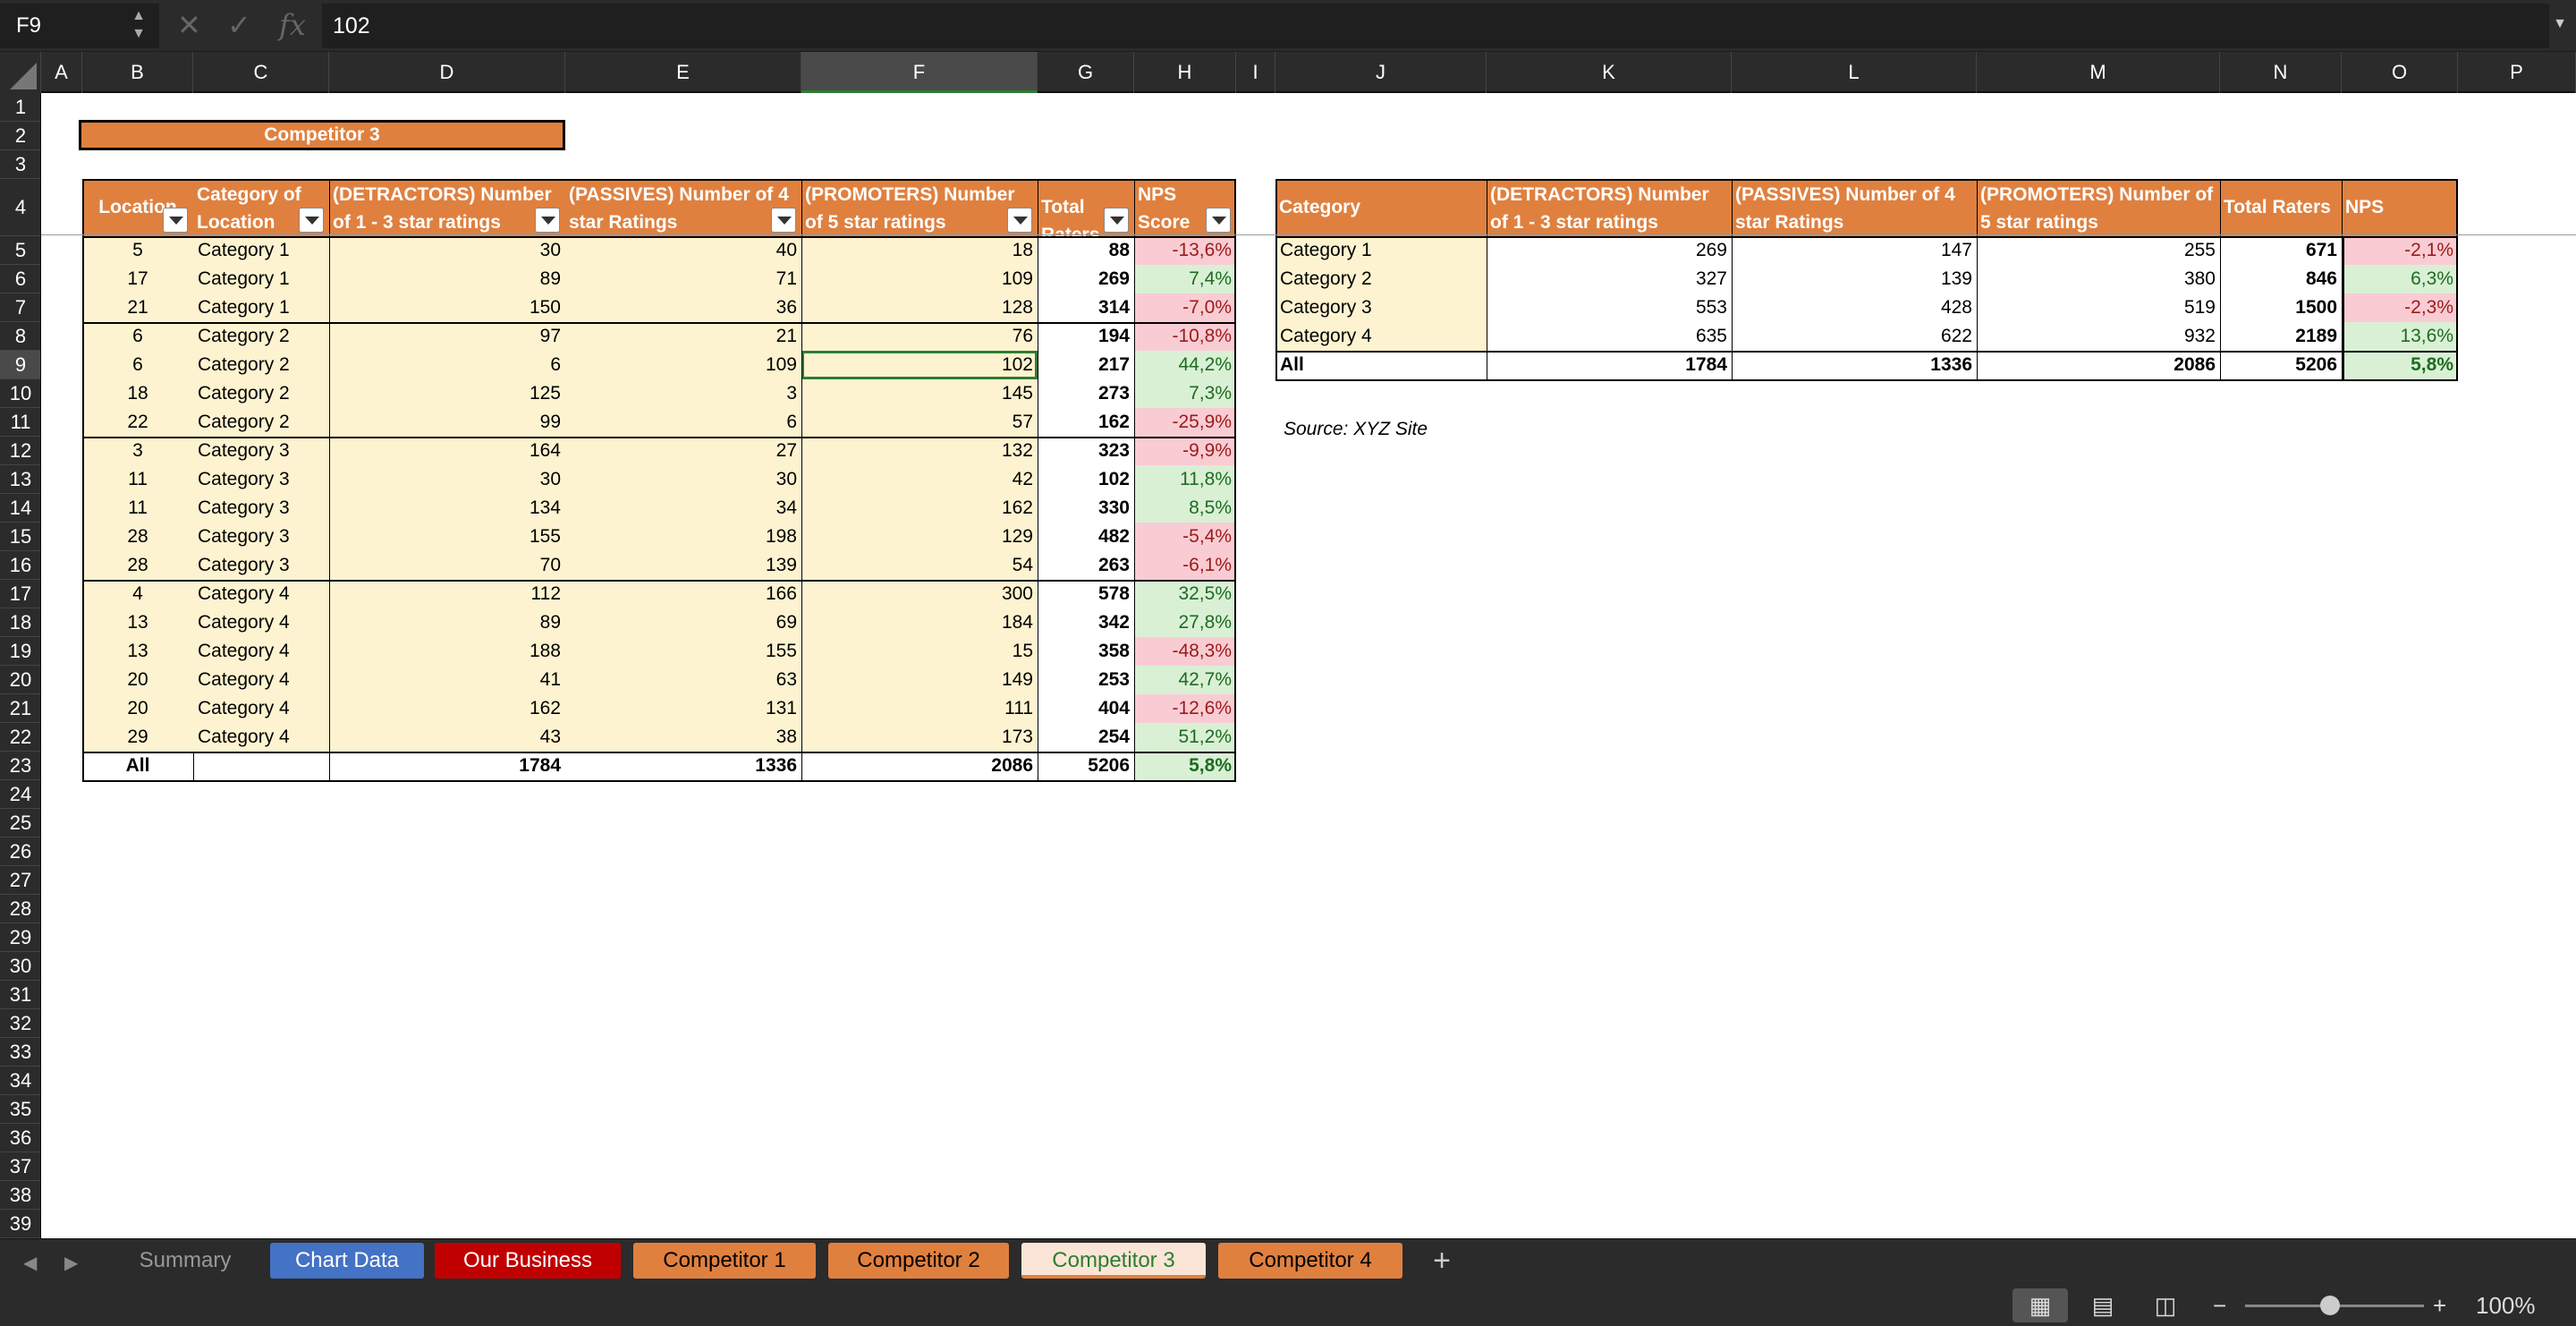 The height and width of the screenshot is (1326, 2576). What do you see at coordinates (2281, 251) in the screenshot?
I see `right-cell: 671` at bounding box center [2281, 251].